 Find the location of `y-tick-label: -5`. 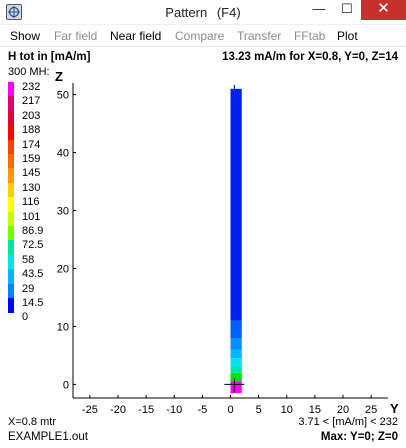

y-tick-label: -5 is located at coordinates (202, 410).